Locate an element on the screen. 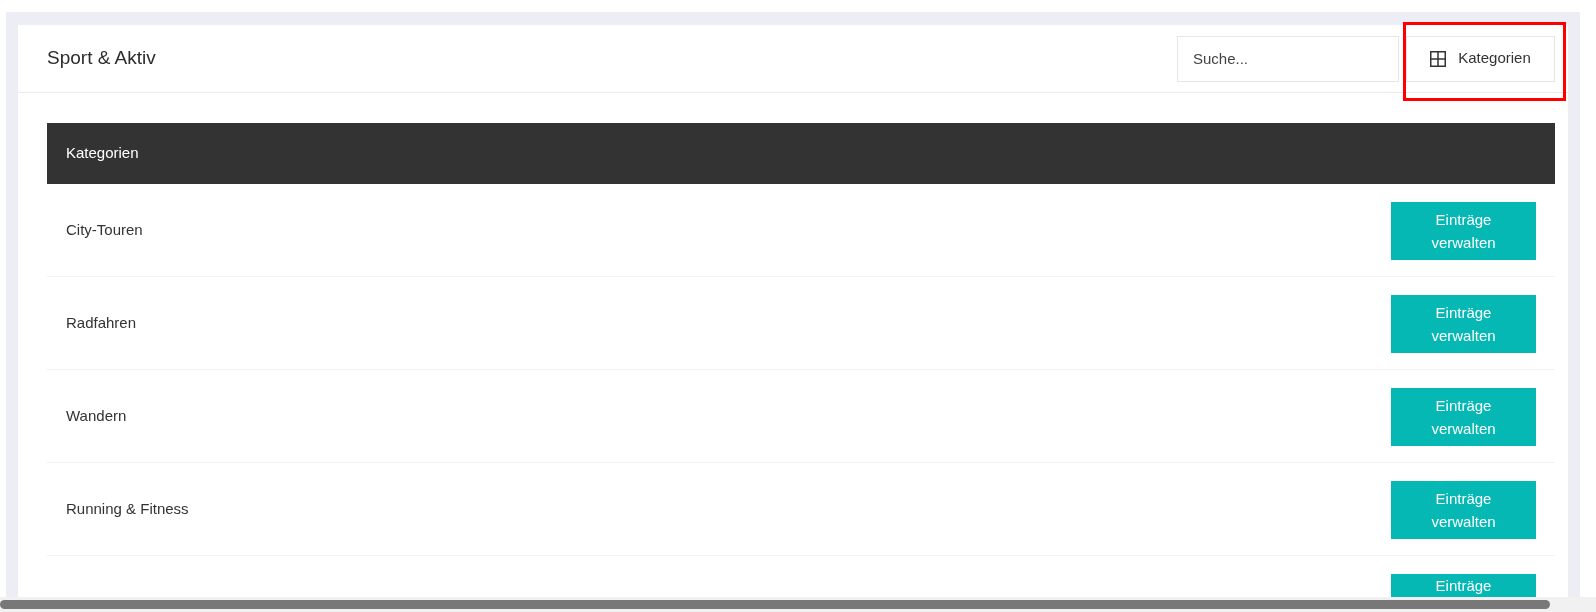 The image size is (1596, 612). grid-icon is located at coordinates (1438, 58).